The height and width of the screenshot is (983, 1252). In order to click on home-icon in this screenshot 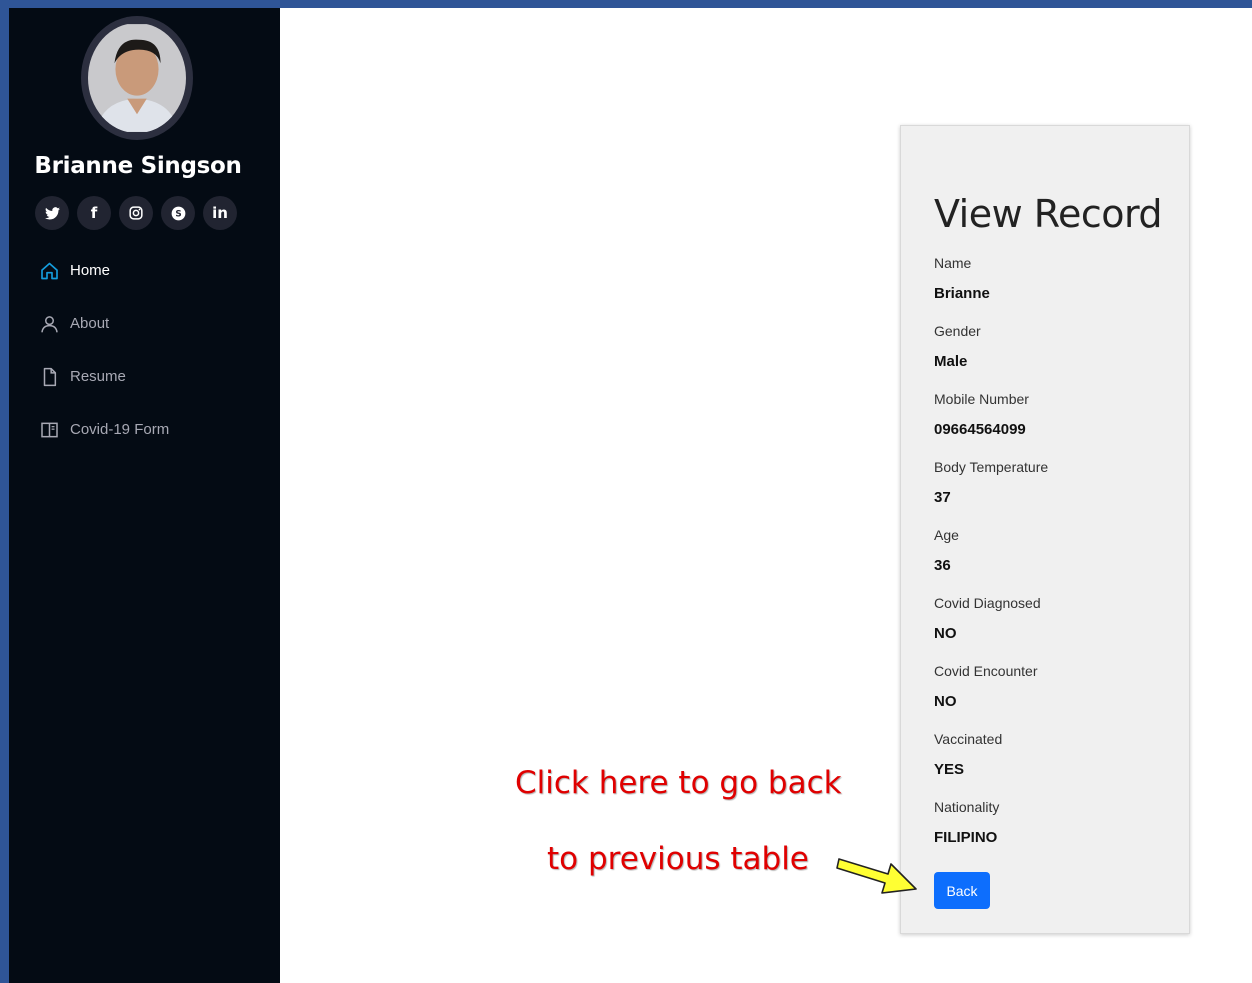, I will do `click(50, 271)`.